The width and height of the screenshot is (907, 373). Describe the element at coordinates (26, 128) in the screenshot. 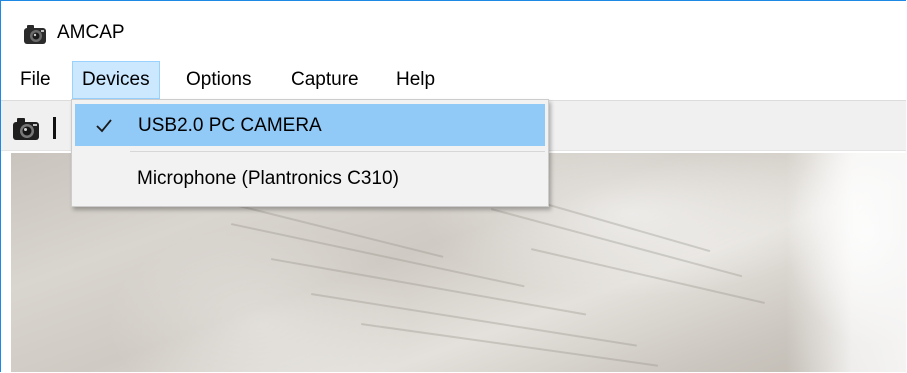

I see `camera-capture-icon` at that location.